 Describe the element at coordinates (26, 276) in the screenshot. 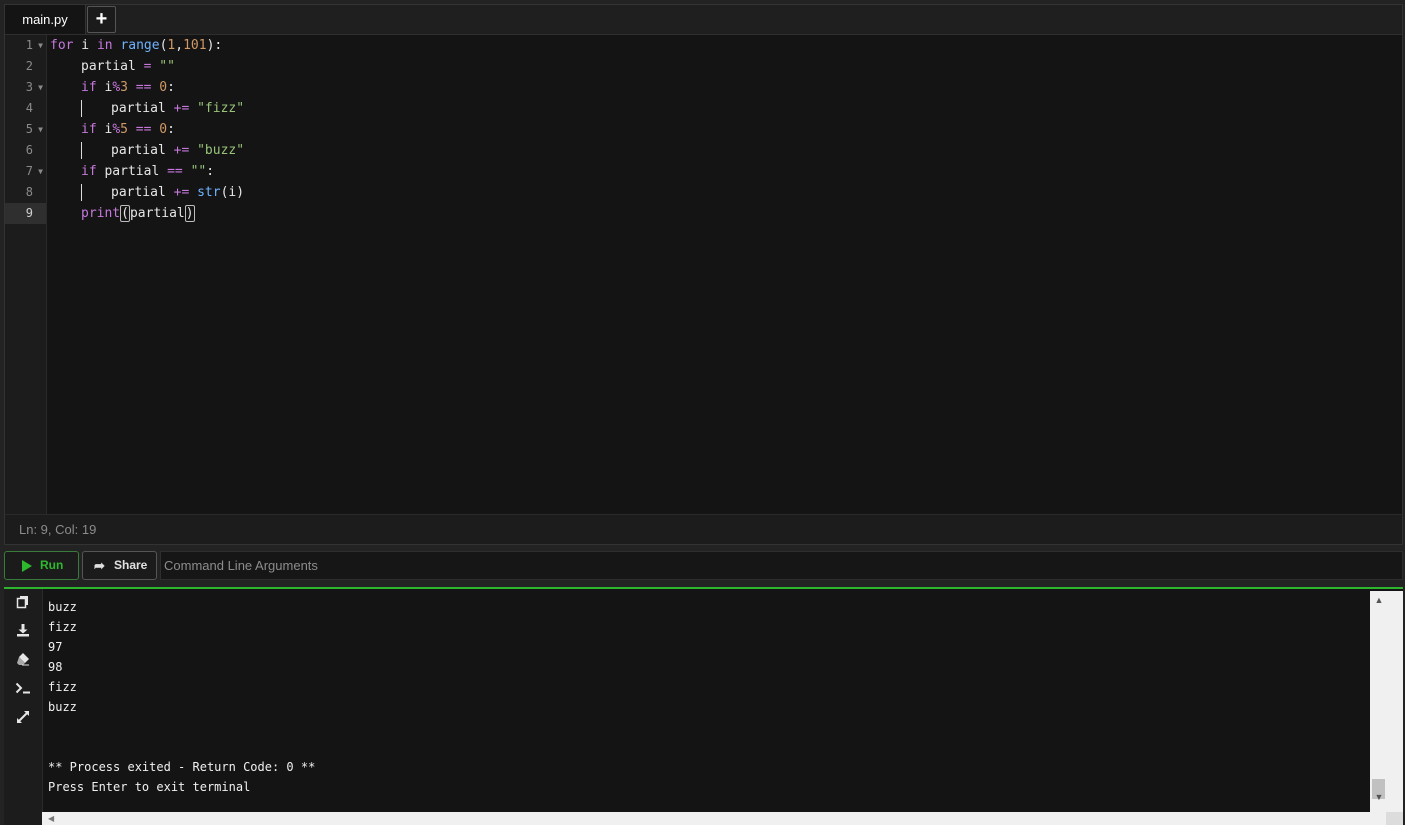

I see `line-number-gutter: 1 ▼ 2 3 ▼ 4 5 ▼ 6 7 ▼ 8 9` at that location.